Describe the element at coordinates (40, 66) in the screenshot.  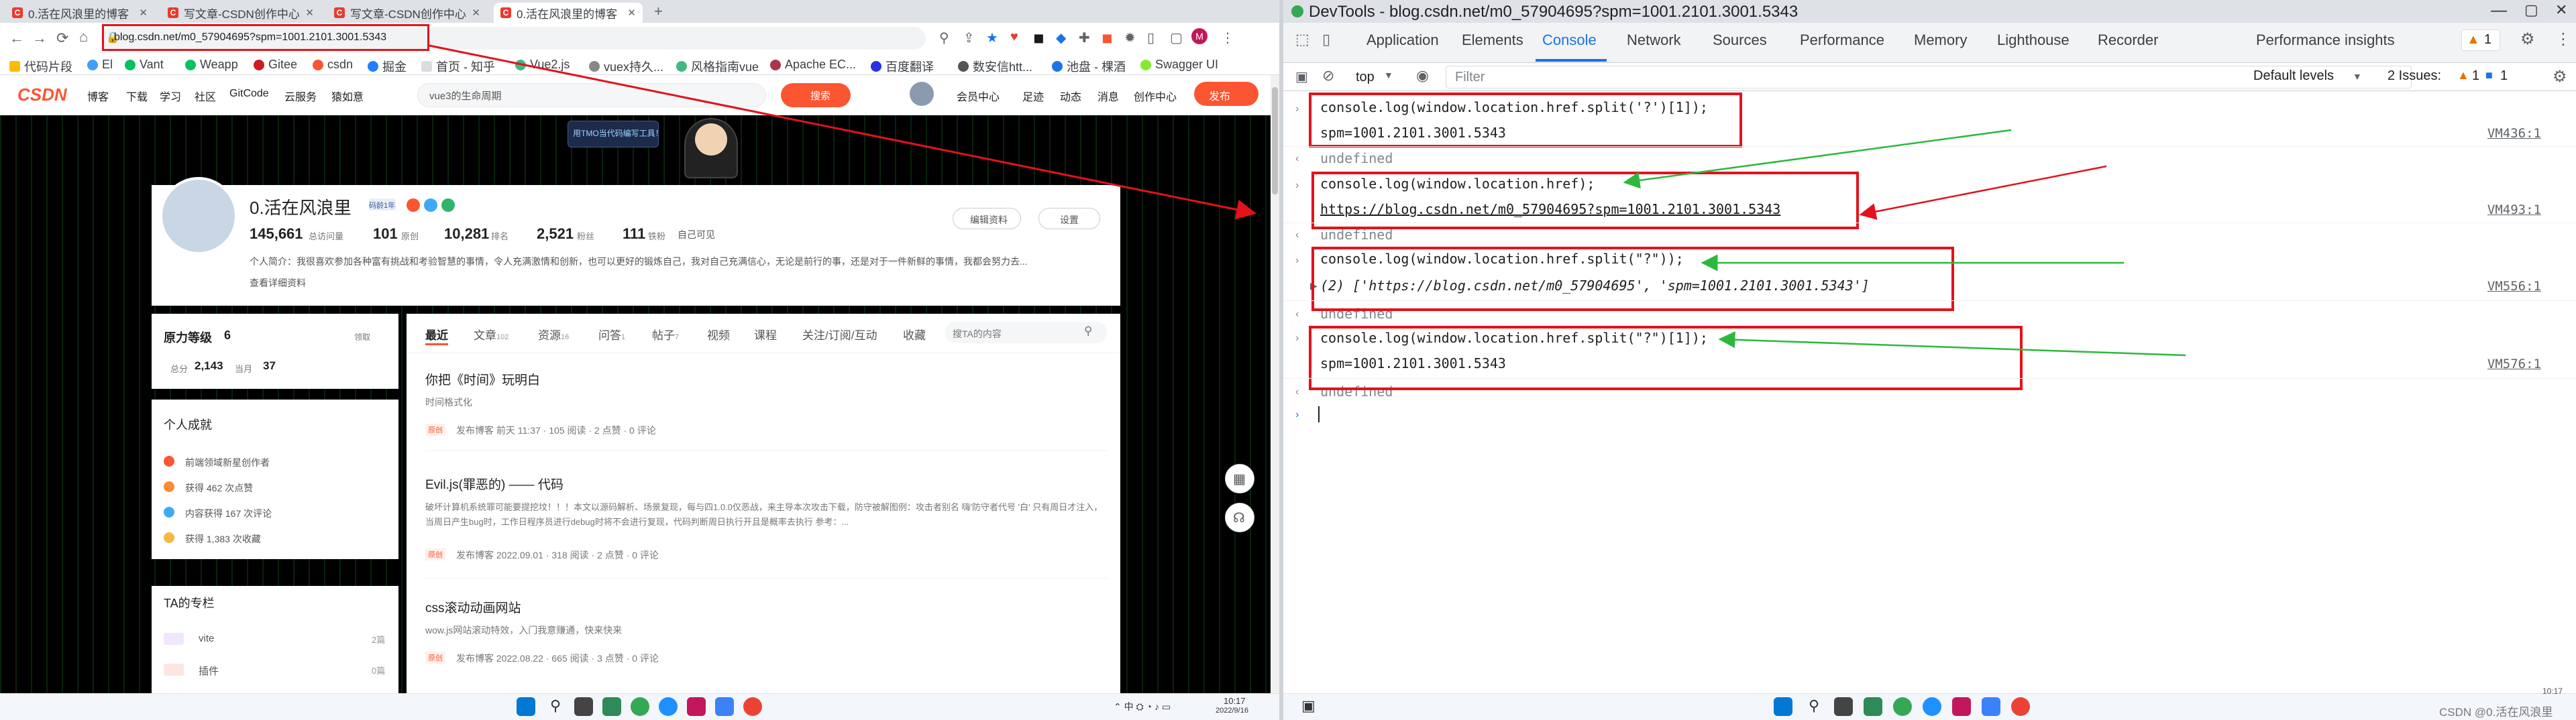
I see `bookmark-1: 代码片段` at that location.